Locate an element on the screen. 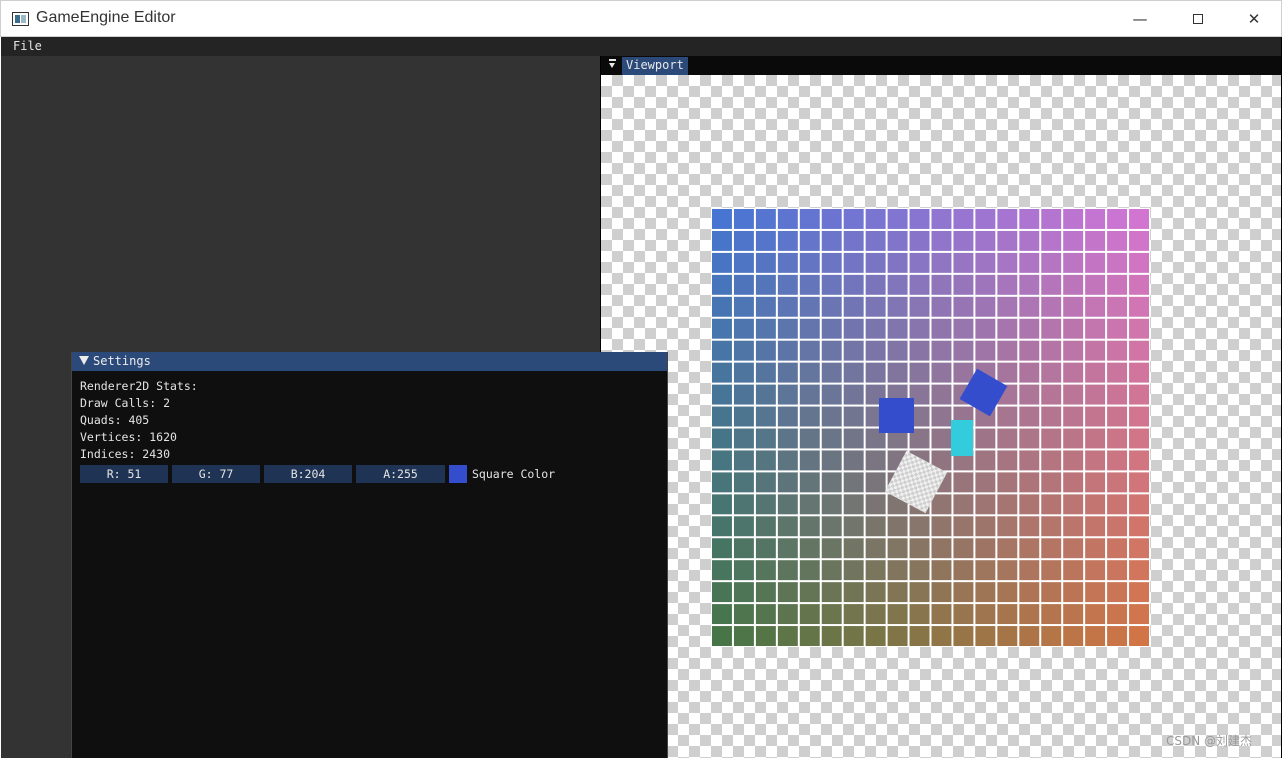 The width and height of the screenshot is (1282, 758). menu-file: File is located at coordinates (27, 46).